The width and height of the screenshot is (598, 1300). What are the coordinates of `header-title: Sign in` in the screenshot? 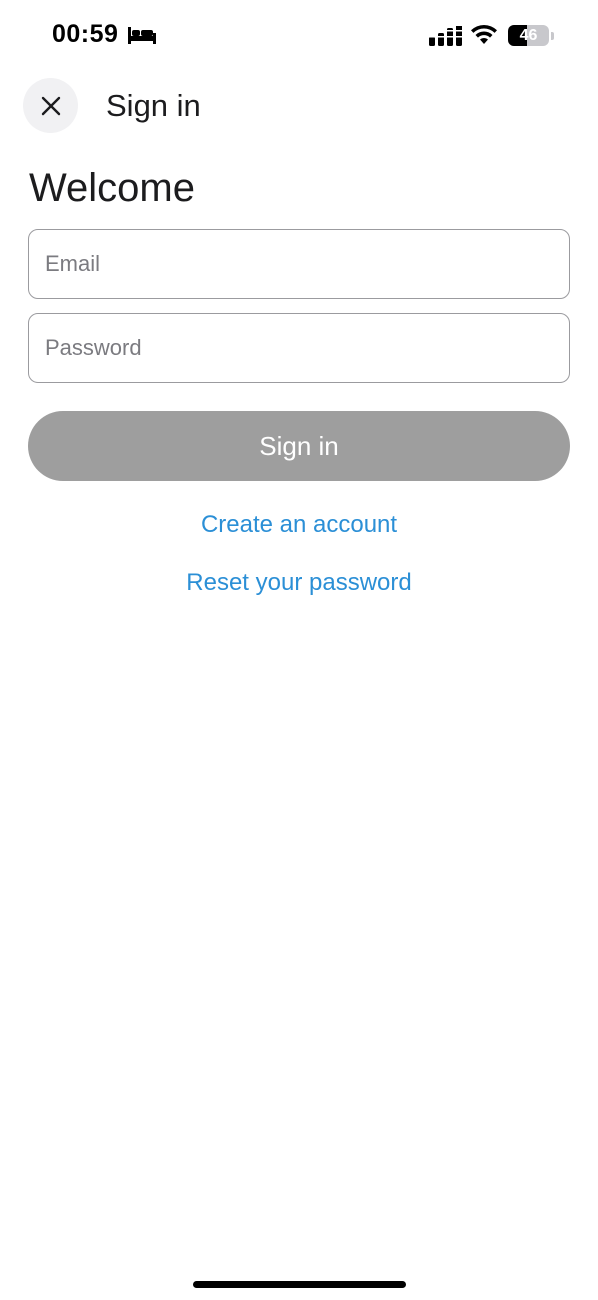 It's located at (153, 105).